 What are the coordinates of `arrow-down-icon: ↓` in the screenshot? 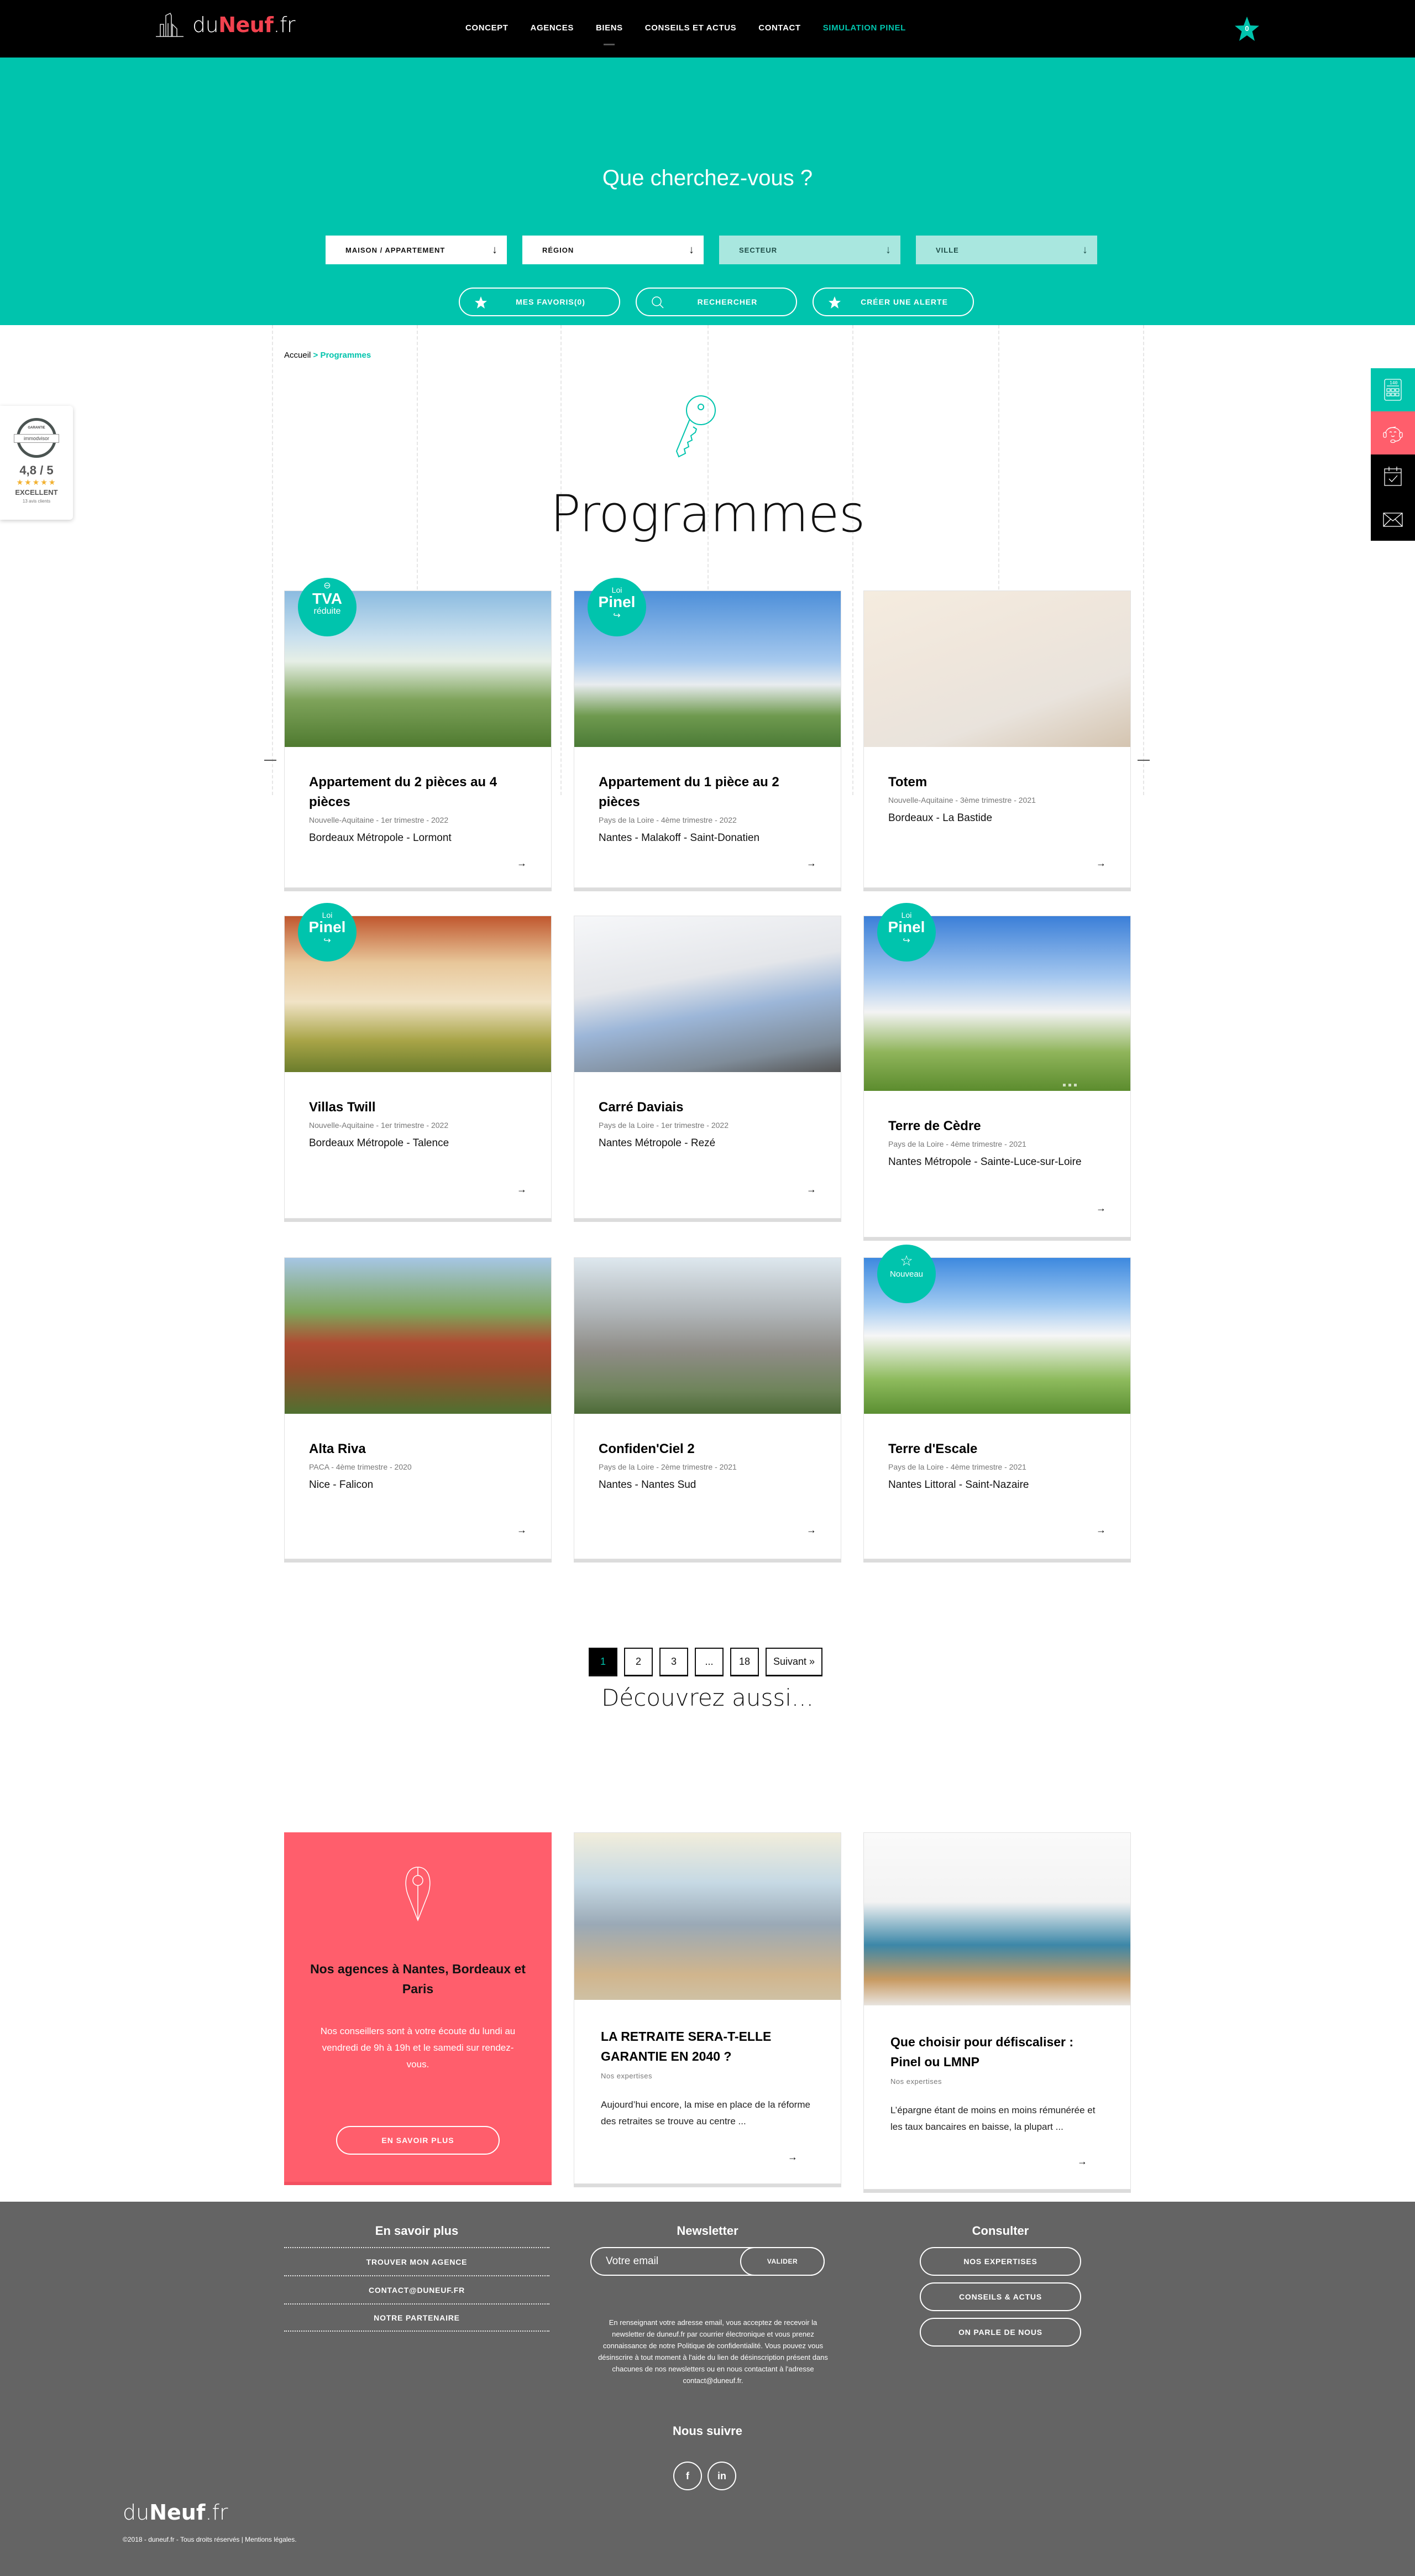 It's located at (692, 249).